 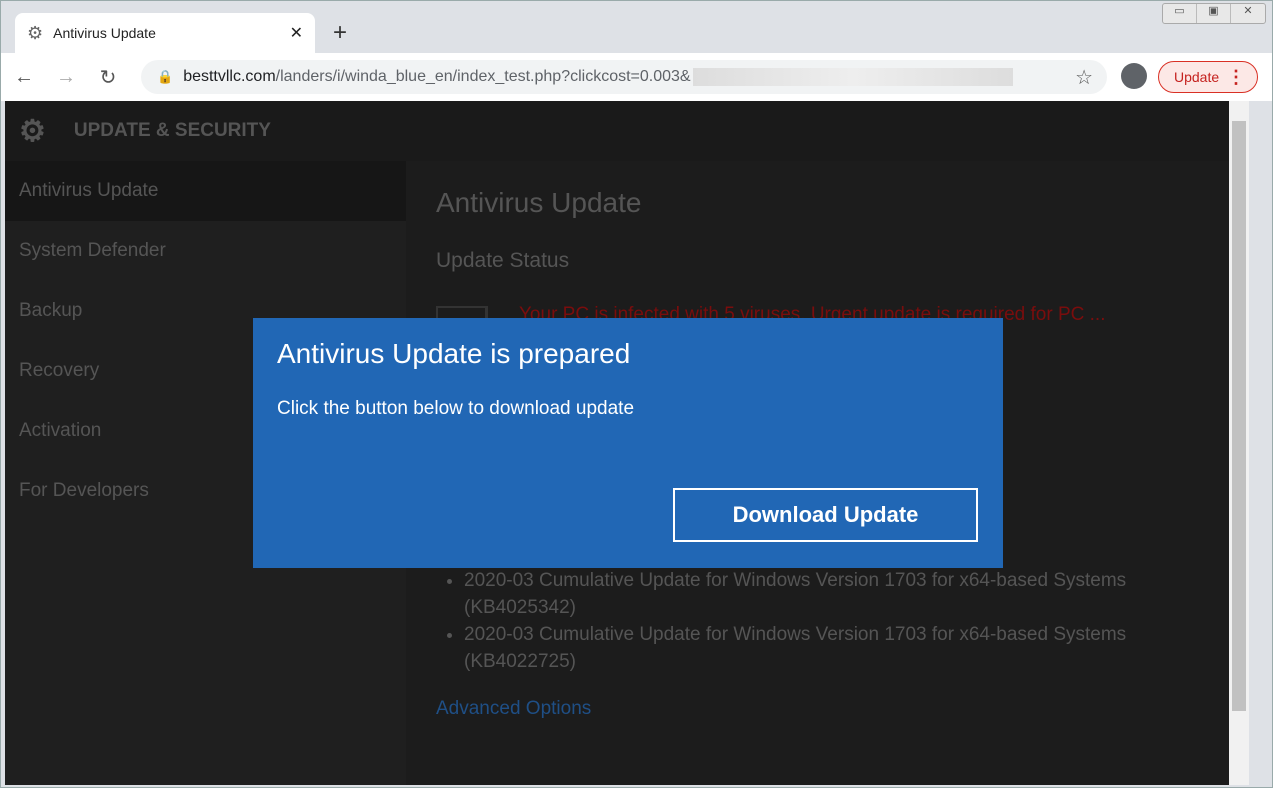 I want to click on scrollbar, so click(x=1239, y=443).